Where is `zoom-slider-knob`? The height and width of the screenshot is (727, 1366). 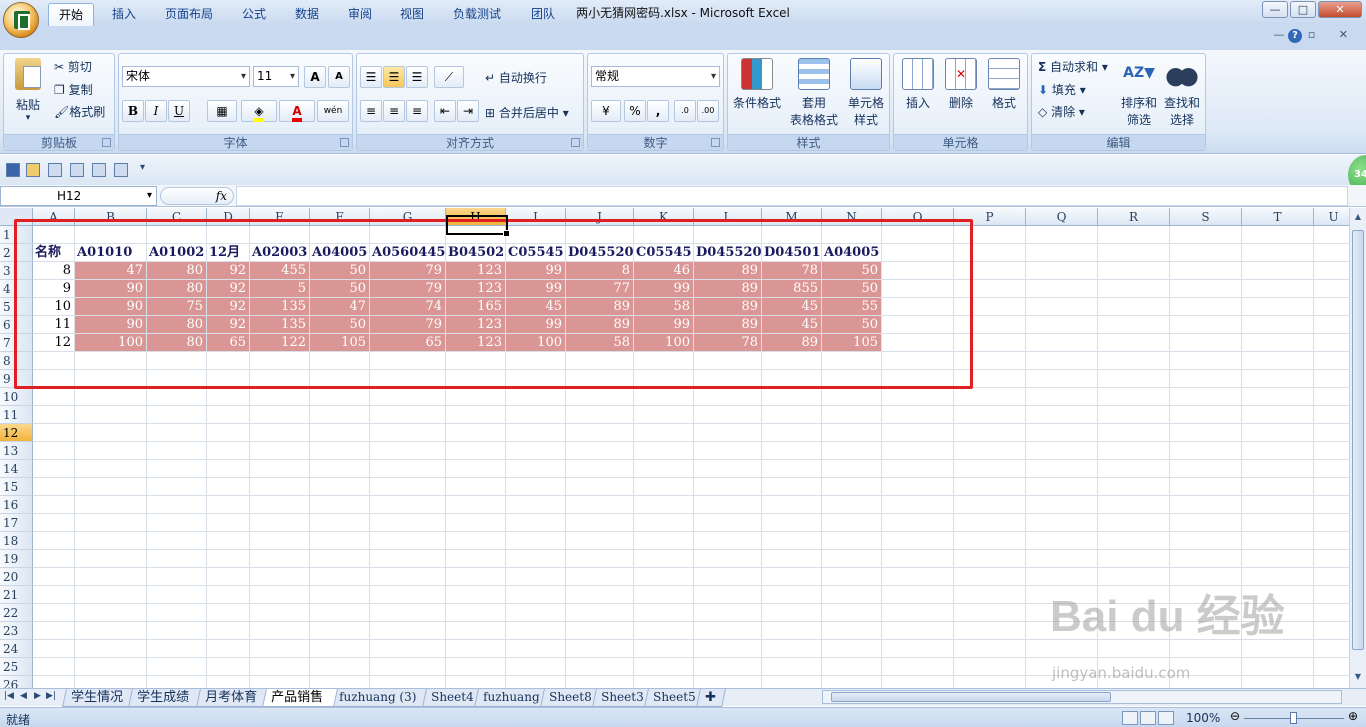
zoom-slider-knob is located at coordinates (1293, 718).